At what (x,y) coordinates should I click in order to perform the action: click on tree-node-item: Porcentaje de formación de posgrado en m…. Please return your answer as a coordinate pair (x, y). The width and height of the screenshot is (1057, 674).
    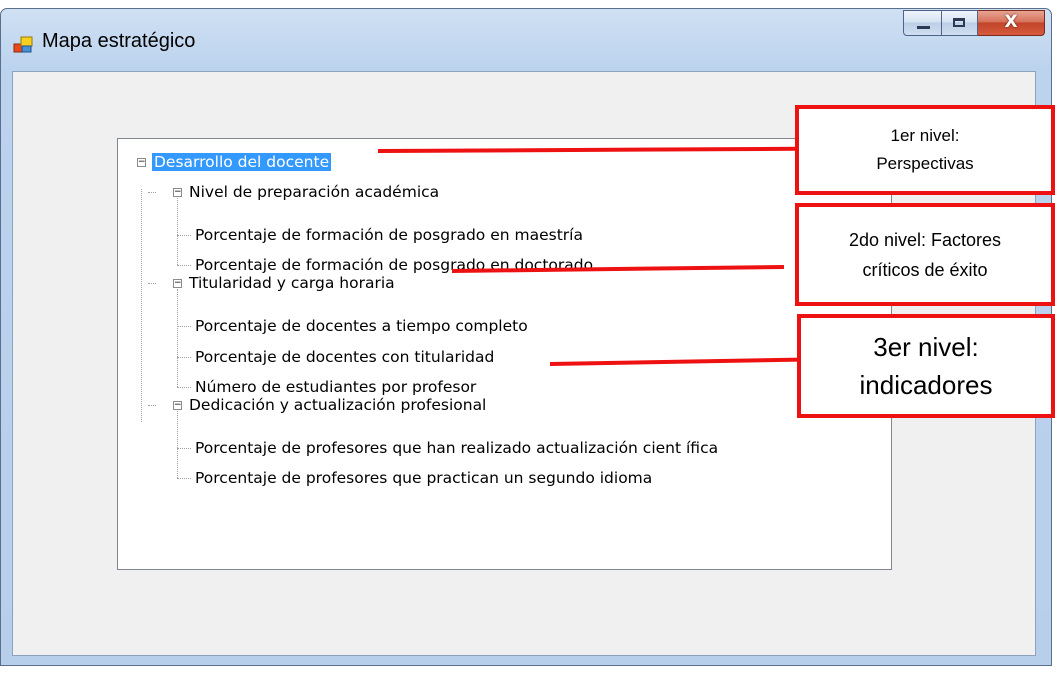
    Looking at the image, I should click on (389, 235).